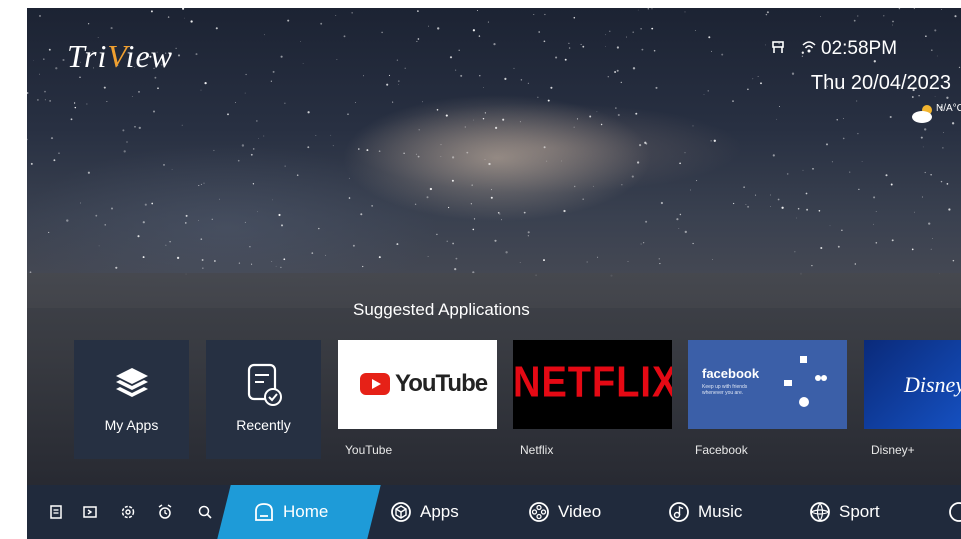 The height and width of the screenshot is (539, 961). Describe the element at coordinates (954, 512) in the screenshot. I see `more-tab-partial-icon` at that location.